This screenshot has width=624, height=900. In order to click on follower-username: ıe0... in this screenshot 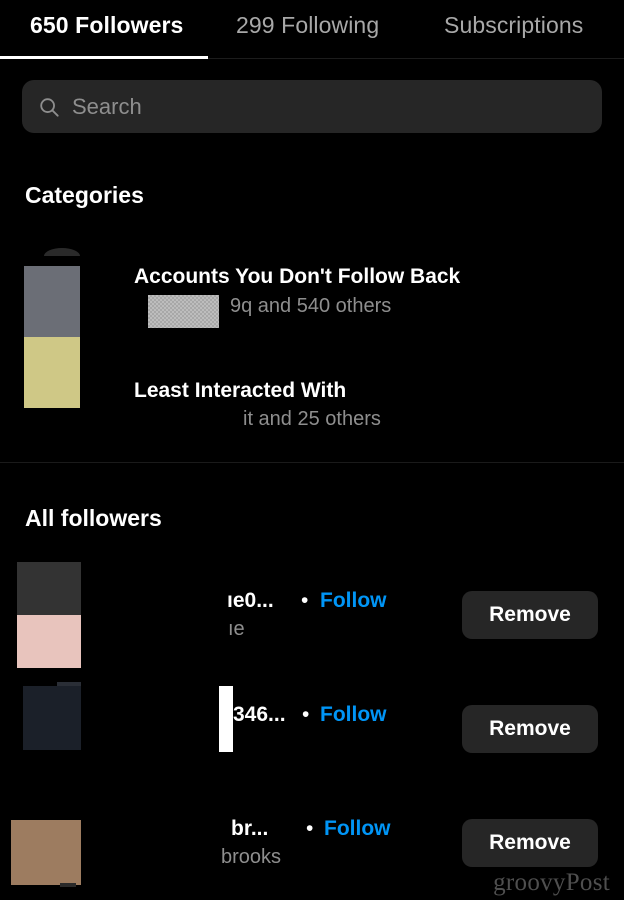, I will do `click(250, 601)`.